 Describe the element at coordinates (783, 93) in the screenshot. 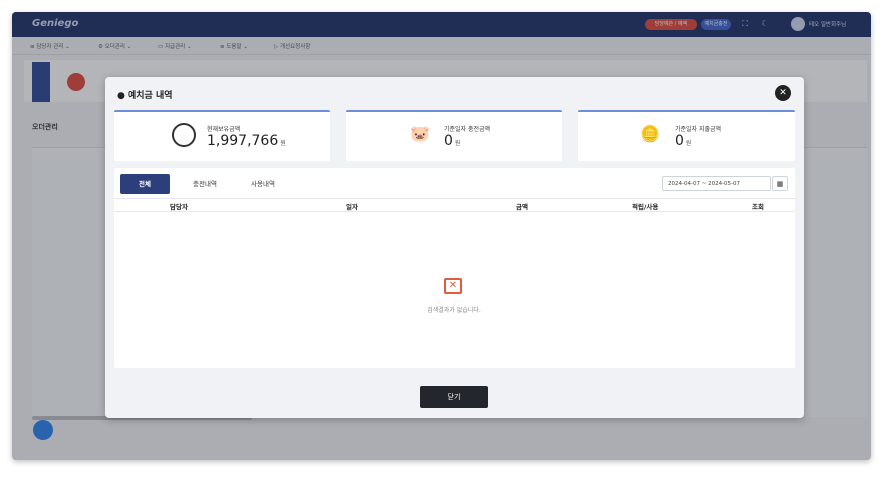

I see `close-icon: ✕` at that location.